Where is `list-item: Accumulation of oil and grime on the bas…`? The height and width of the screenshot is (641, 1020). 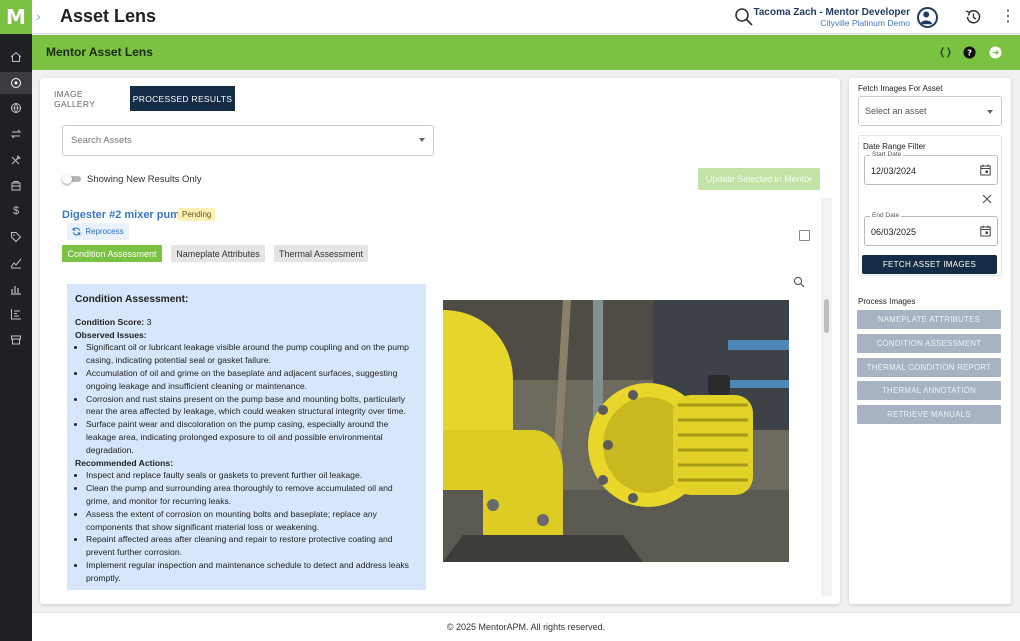
list-item: Accumulation of oil and grime on the bas… is located at coordinates (252, 380).